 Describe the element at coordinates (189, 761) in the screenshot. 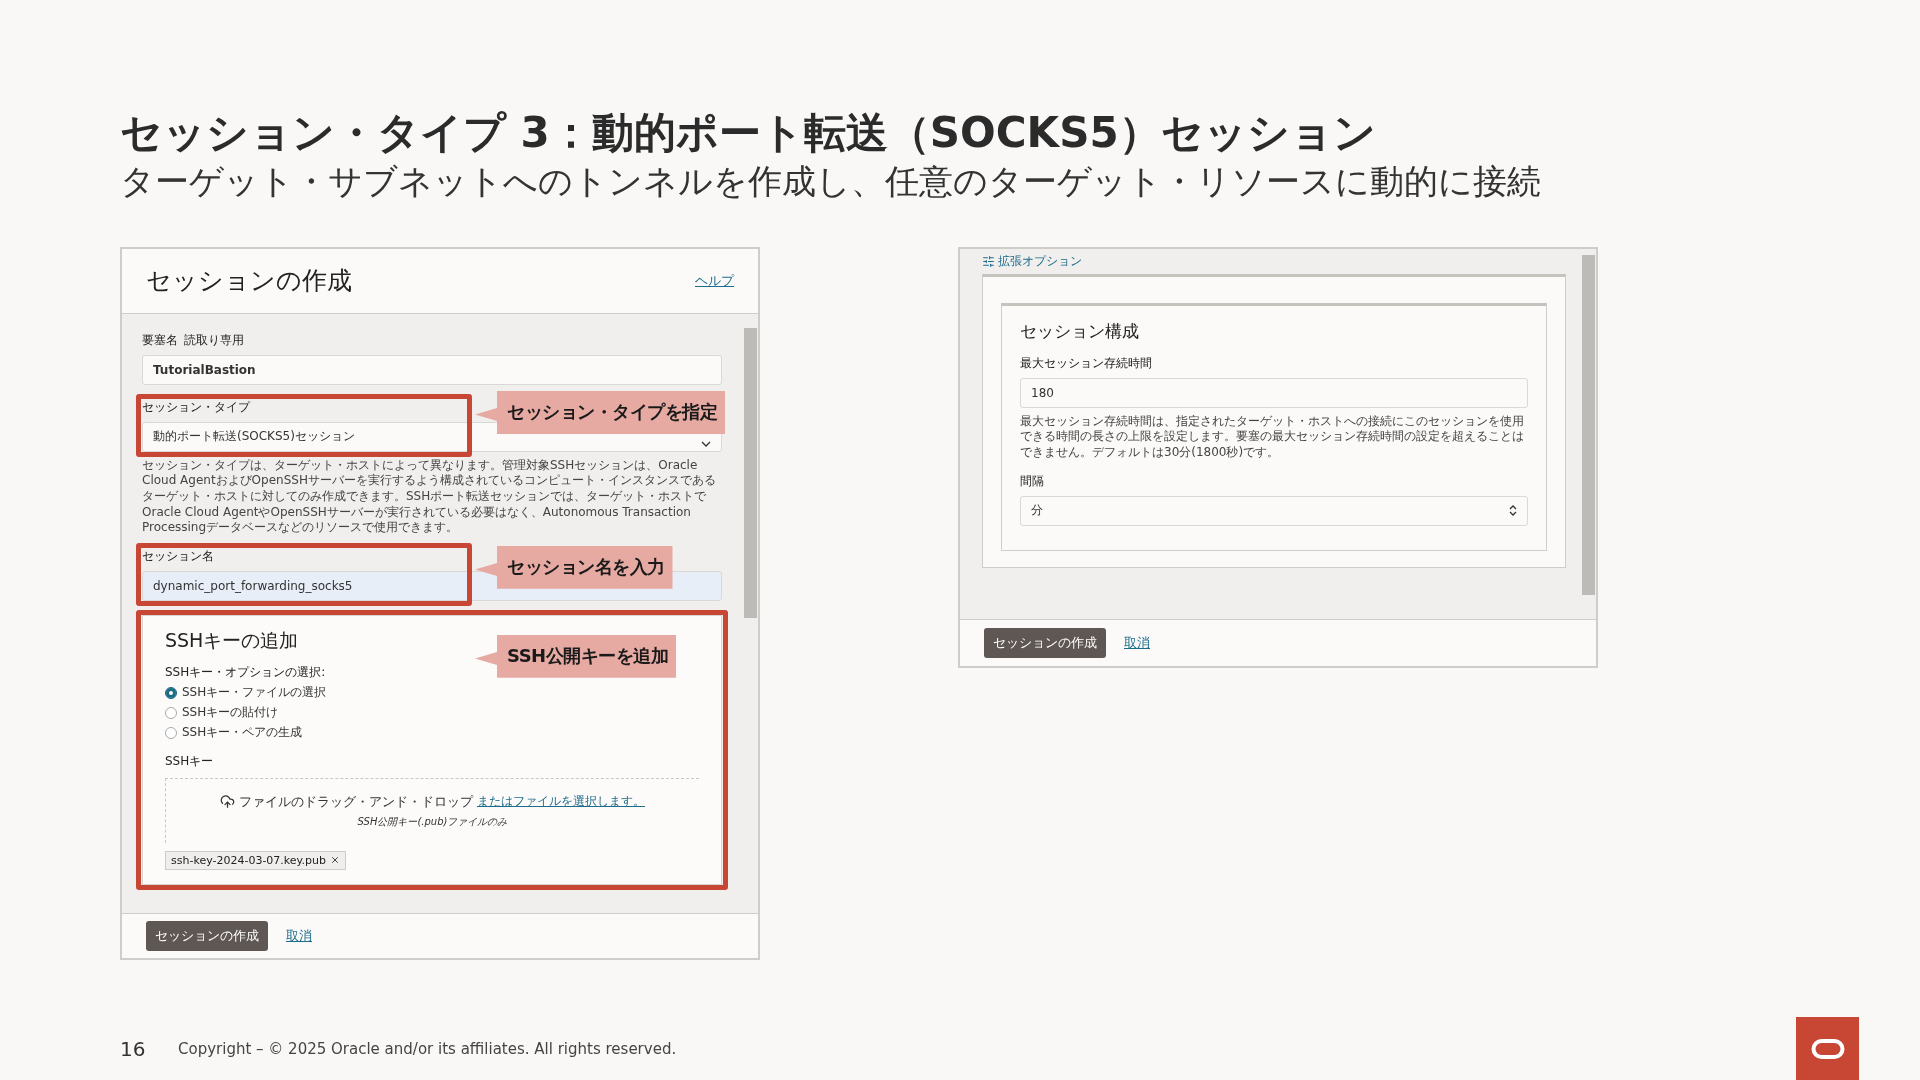

I see `field-label: SSHキー` at that location.